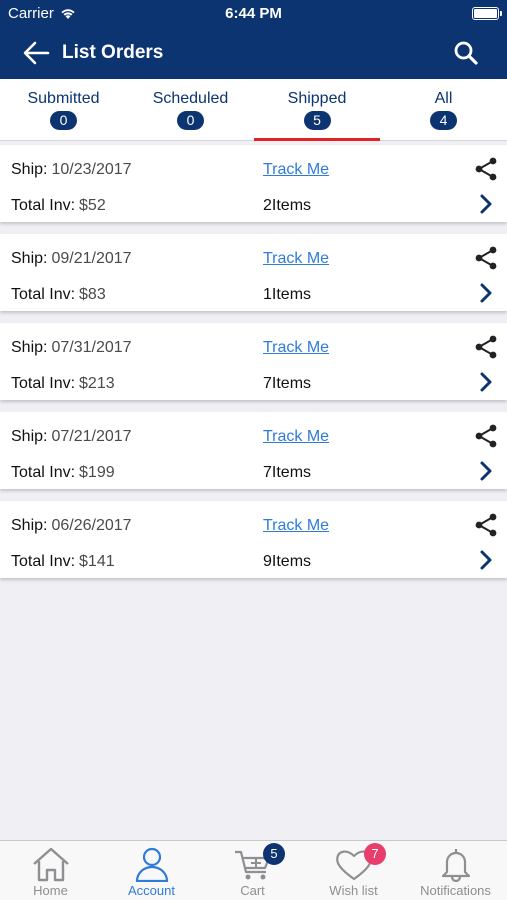 This screenshot has width=507, height=900. Describe the element at coordinates (63, 98) in the screenshot. I see `tab-label: Submitted` at that location.